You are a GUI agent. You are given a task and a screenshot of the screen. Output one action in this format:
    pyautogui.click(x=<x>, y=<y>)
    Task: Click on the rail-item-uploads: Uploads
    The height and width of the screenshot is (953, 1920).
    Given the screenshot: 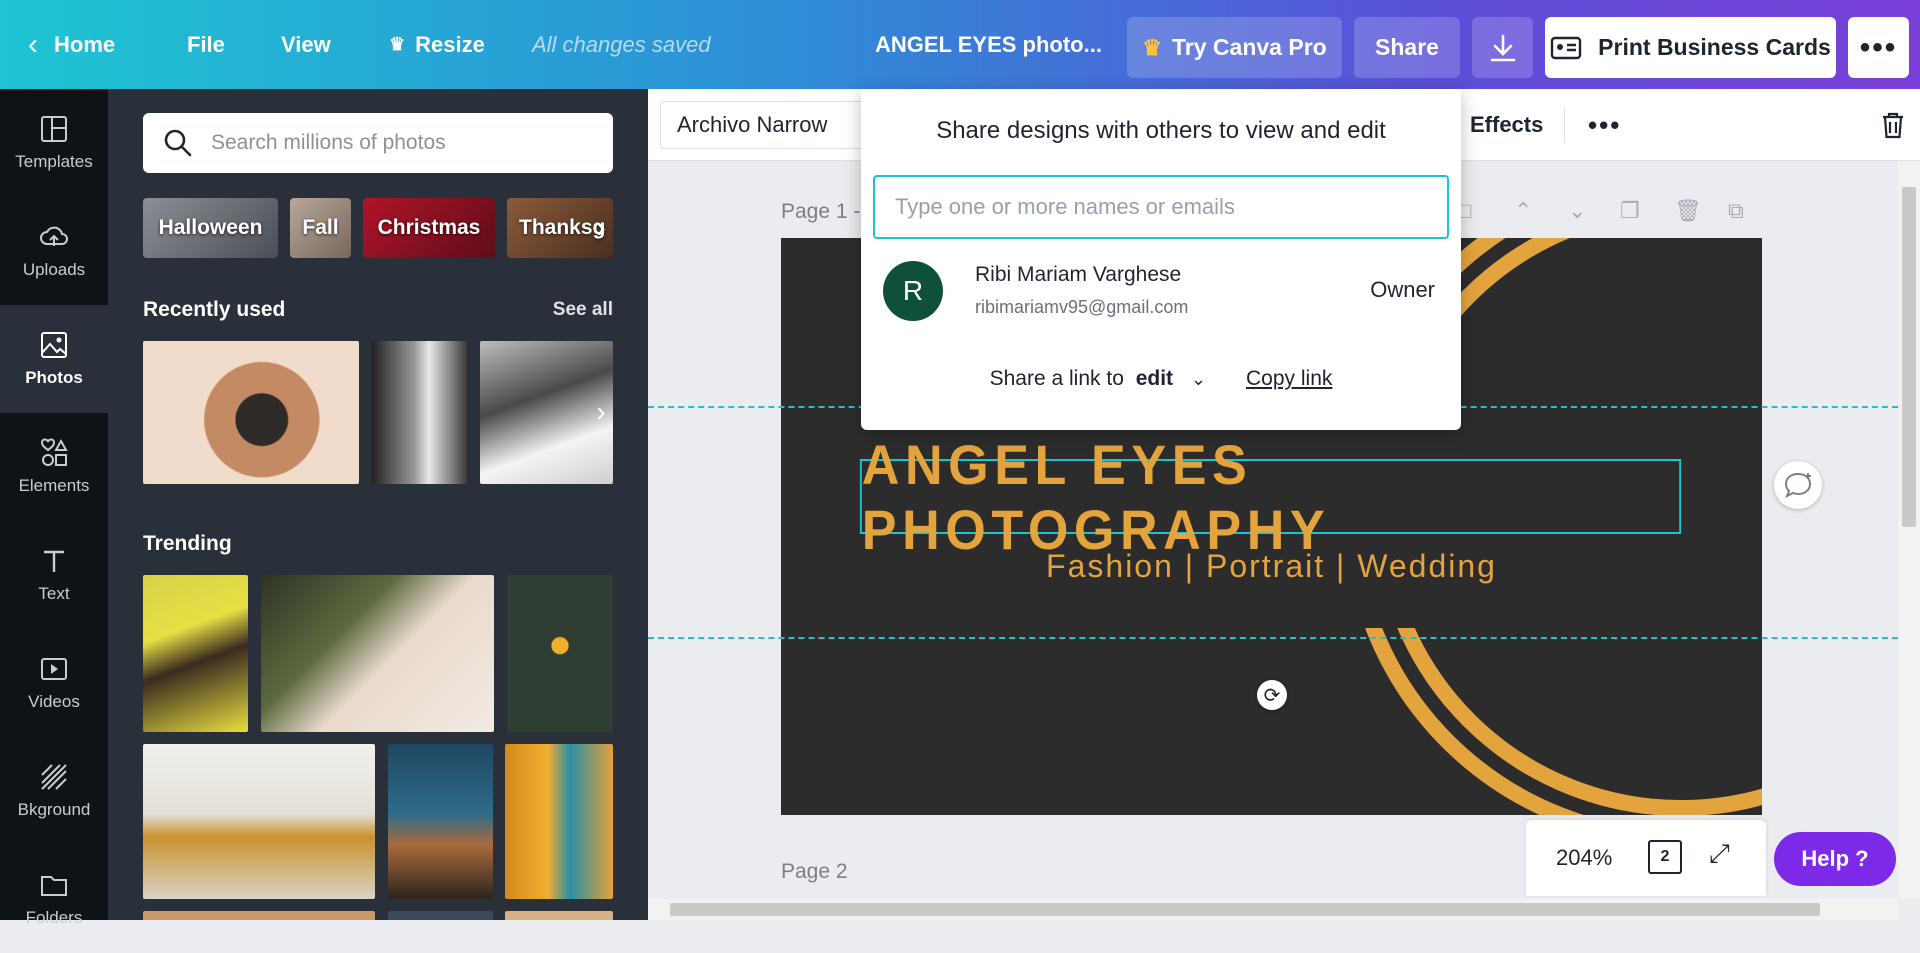 What is the action you would take?
    pyautogui.click(x=54, y=251)
    